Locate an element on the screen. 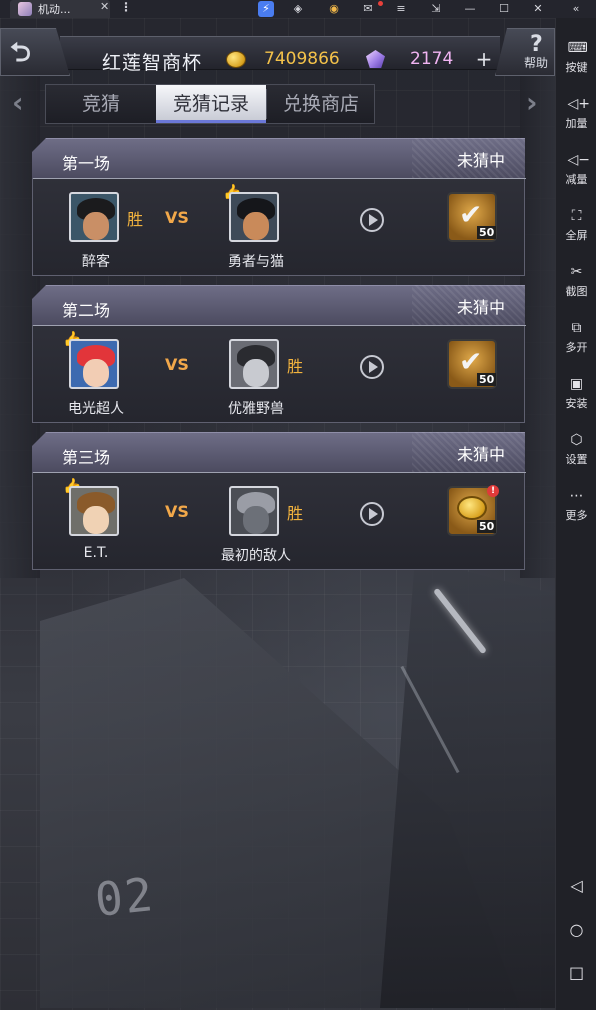  match-card: 第三场 未猜中 👍 VS 胜 E.T. 最初的敌人 5 is located at coordinates (279, 501).